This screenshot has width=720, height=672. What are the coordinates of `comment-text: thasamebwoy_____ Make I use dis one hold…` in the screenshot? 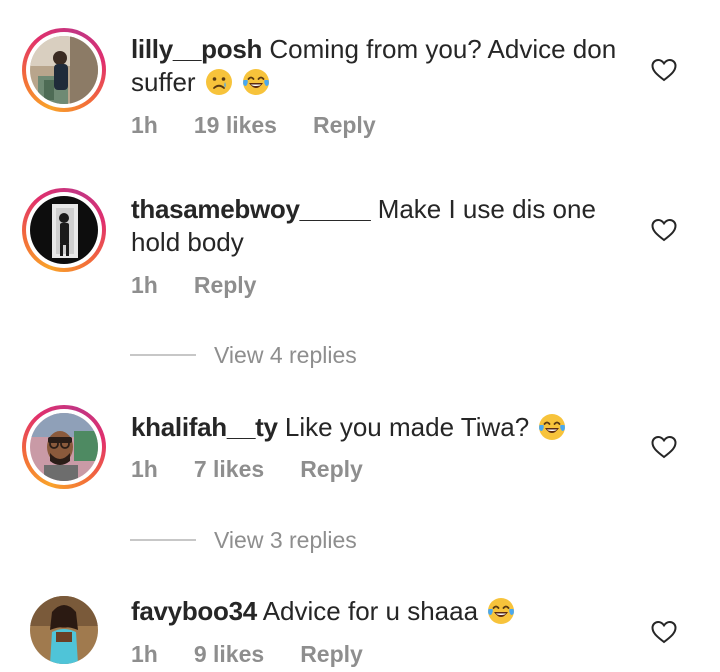 It's located at (381, 226).